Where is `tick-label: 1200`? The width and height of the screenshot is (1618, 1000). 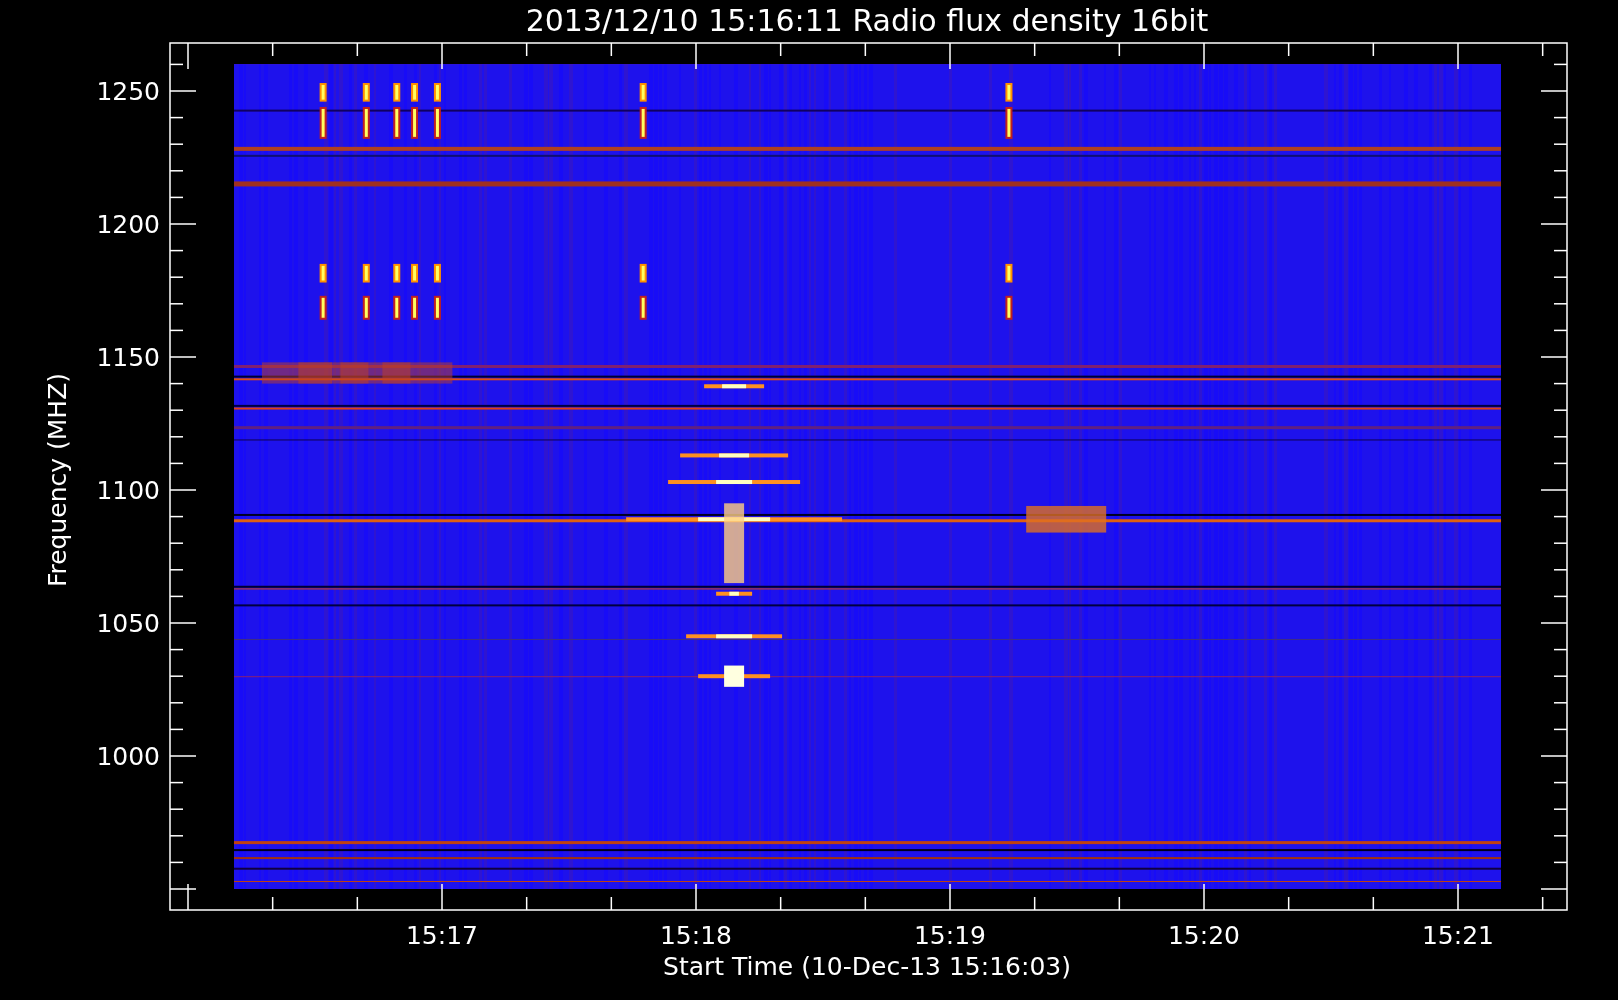
tick-label: 1200 is located at coordinates (128, 224).